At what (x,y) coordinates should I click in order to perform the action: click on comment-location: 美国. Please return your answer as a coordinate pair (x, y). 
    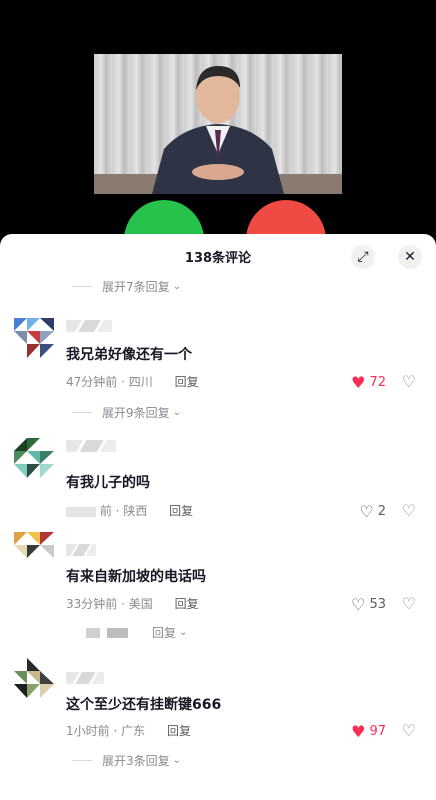
    Looking at the image, I should click on (140, 604).